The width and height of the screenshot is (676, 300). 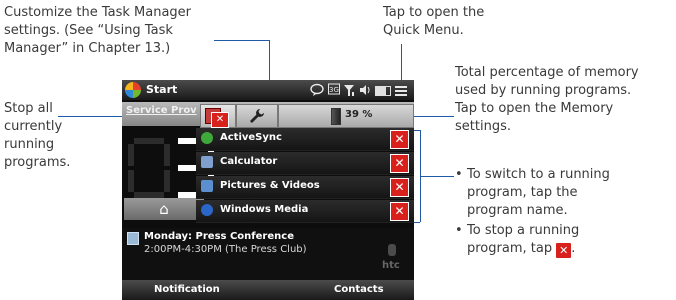 What do you see at coordinates (317, 90) in the screenshot?
I see `speech-bubble-icon` at bounding box center [317, 90].